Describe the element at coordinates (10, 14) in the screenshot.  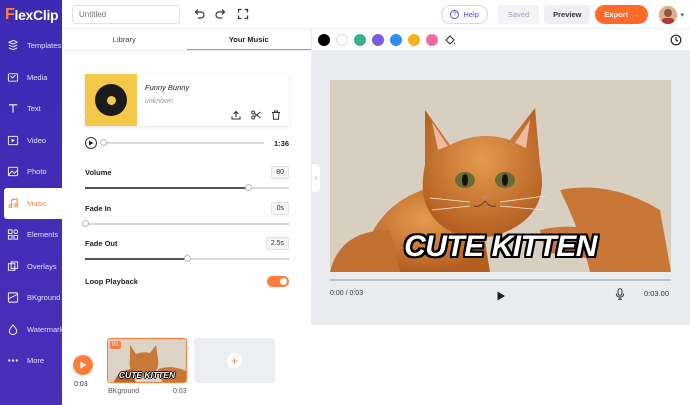
I see `logo-letter: F` at that location.